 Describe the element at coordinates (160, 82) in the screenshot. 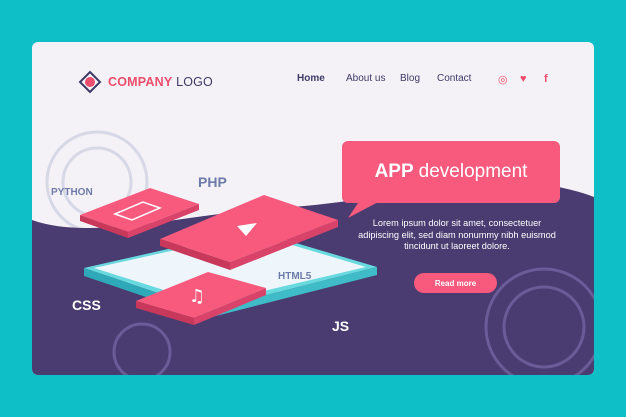

I see `logo-text: COMPANY LOGO` at that location.